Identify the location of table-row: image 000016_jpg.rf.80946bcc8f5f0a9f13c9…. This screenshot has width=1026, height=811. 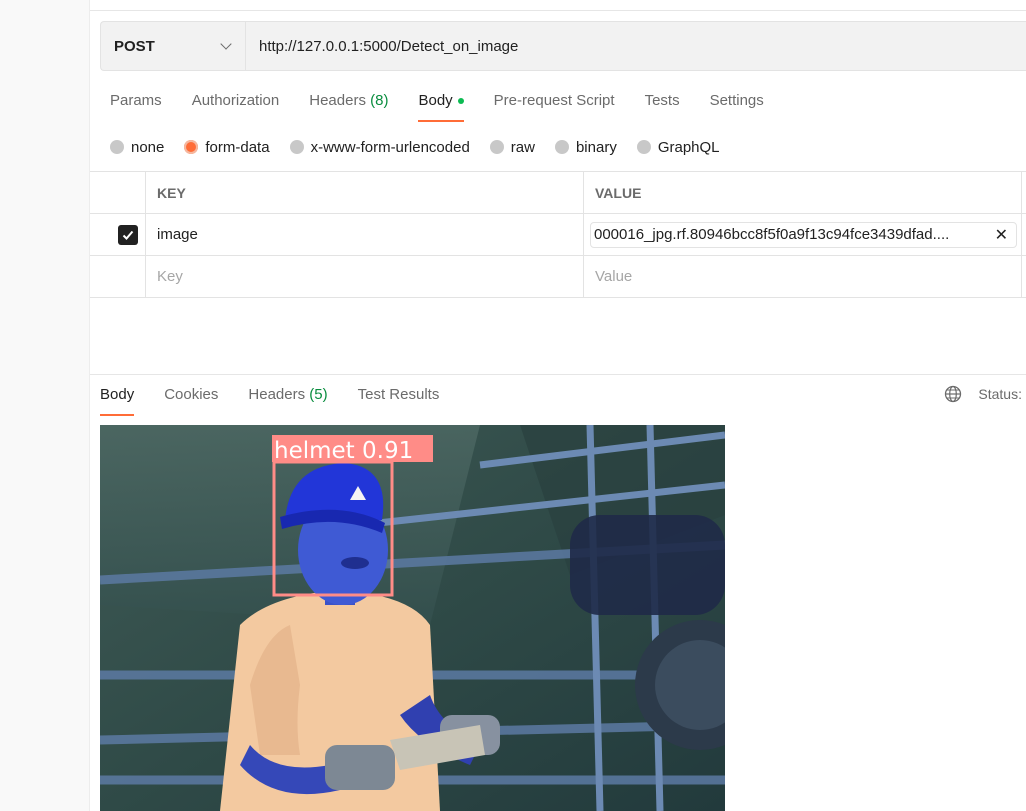
(558, 235).